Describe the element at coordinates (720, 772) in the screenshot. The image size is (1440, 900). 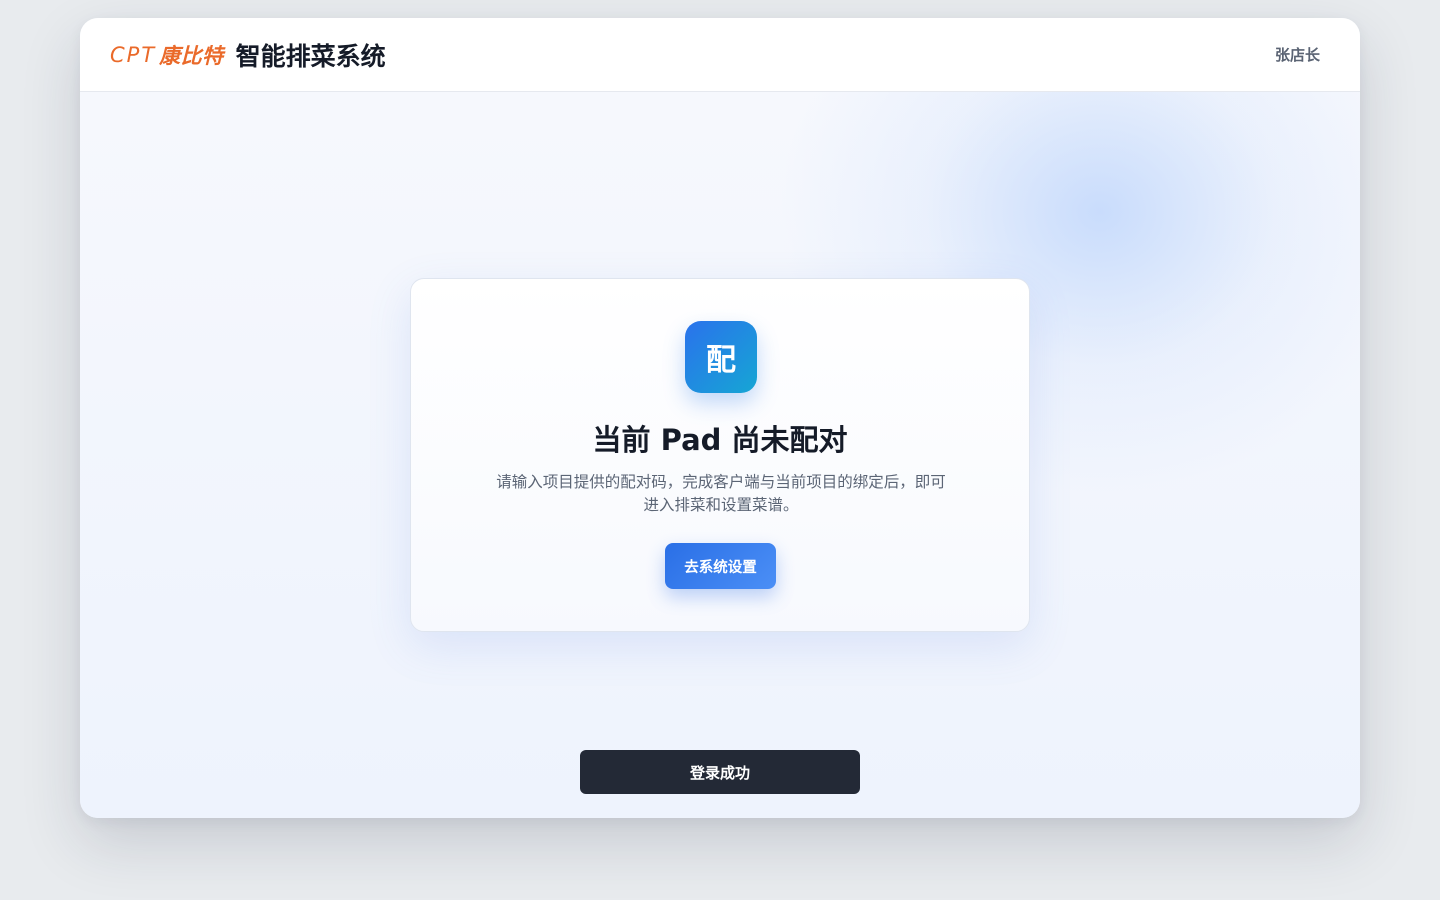
I see `login-success-toast: 登录成功` at that location.